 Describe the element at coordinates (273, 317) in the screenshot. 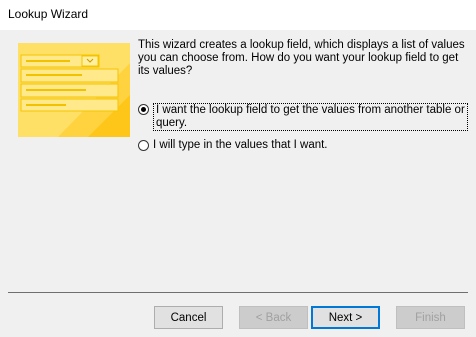

I see `back-button: < Back` at that location.